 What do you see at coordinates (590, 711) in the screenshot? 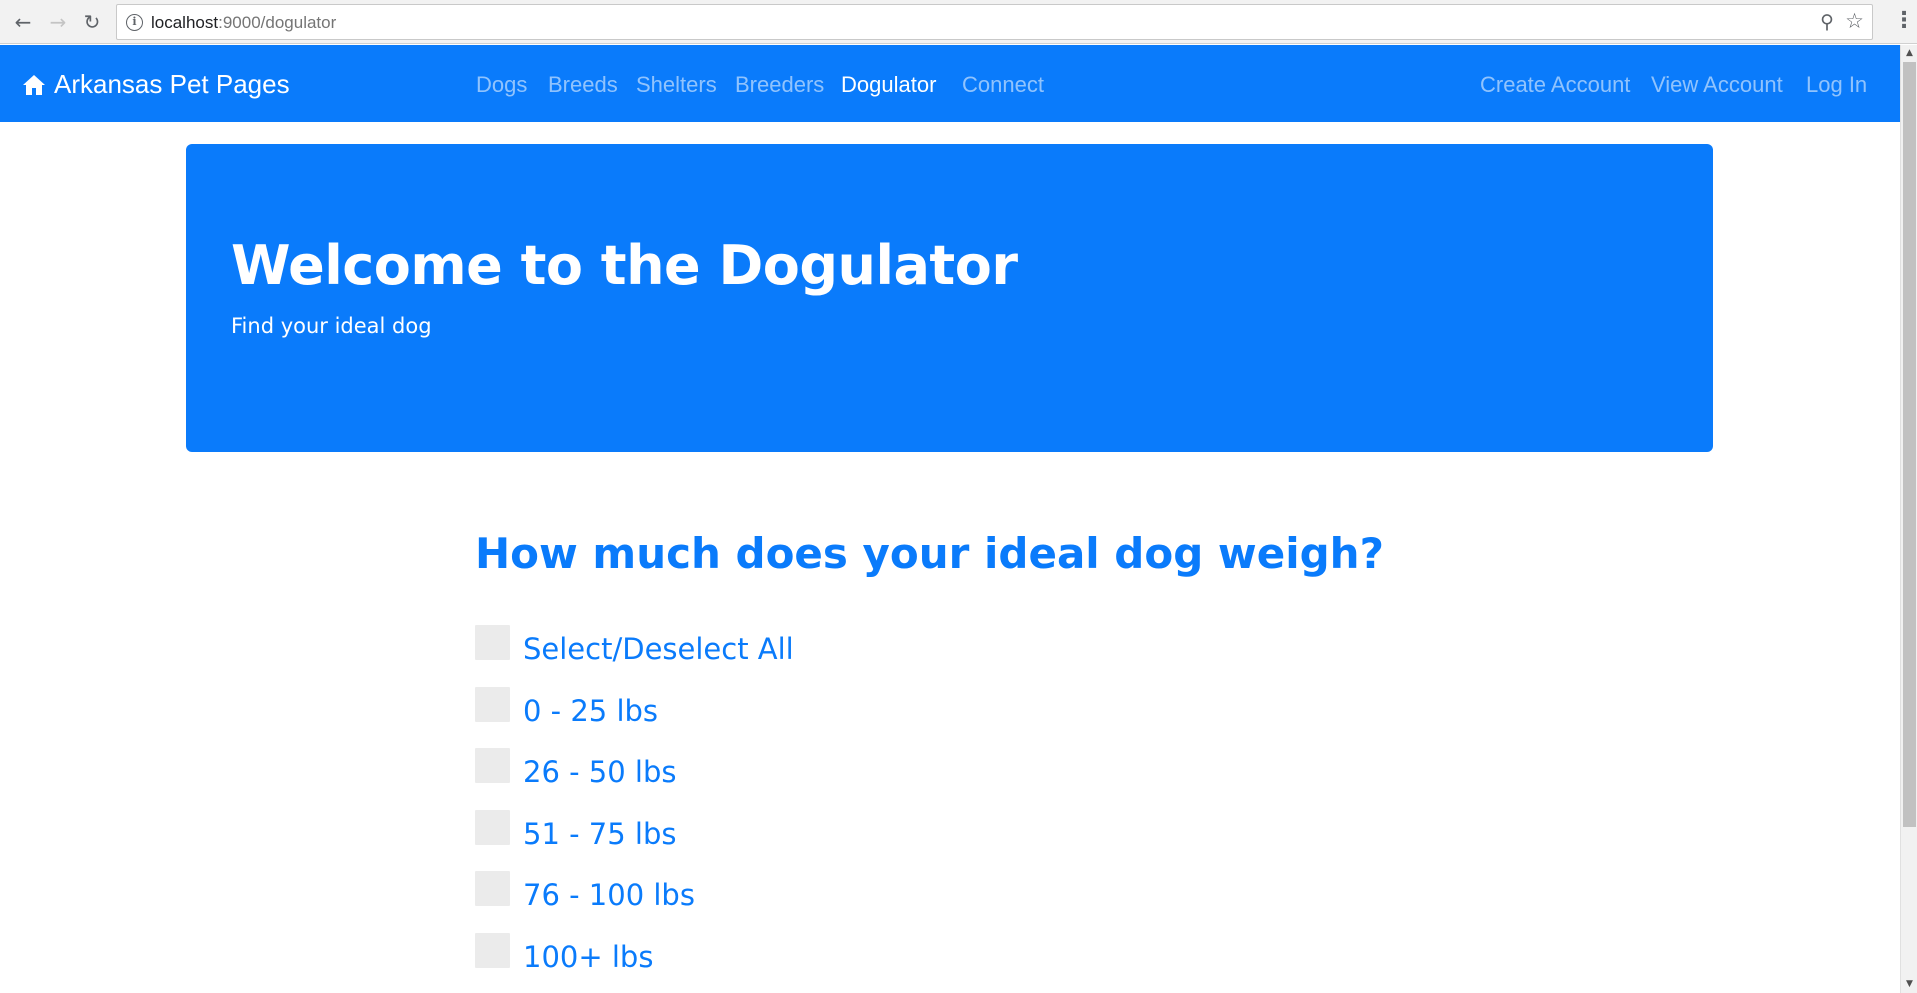
I see `option-label: 0 - 25 lbs` at bounding box center [590, 711].